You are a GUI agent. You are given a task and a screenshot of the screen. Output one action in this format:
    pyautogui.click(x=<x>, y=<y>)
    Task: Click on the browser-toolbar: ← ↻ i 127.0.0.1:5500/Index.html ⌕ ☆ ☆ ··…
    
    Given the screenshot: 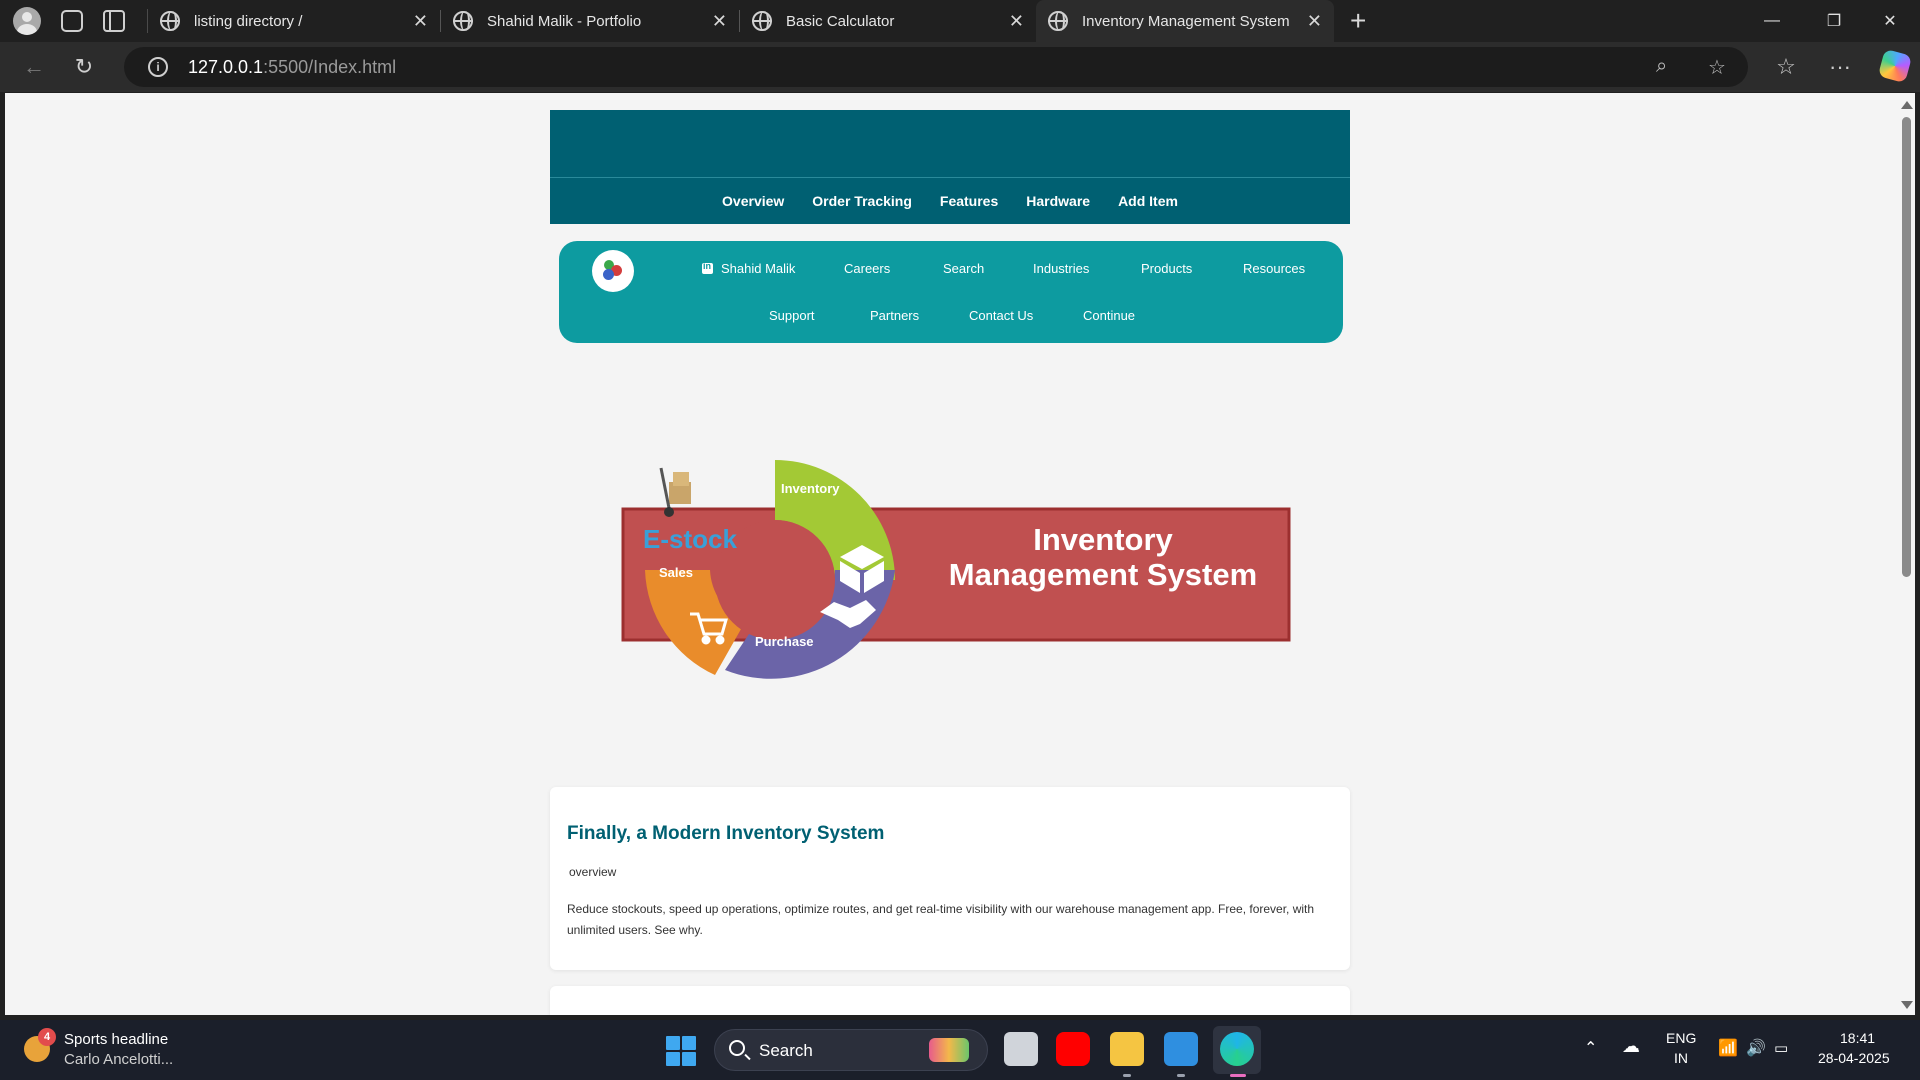 What is the action you would take?
    pyautogui.click(x=960, y=67)
    